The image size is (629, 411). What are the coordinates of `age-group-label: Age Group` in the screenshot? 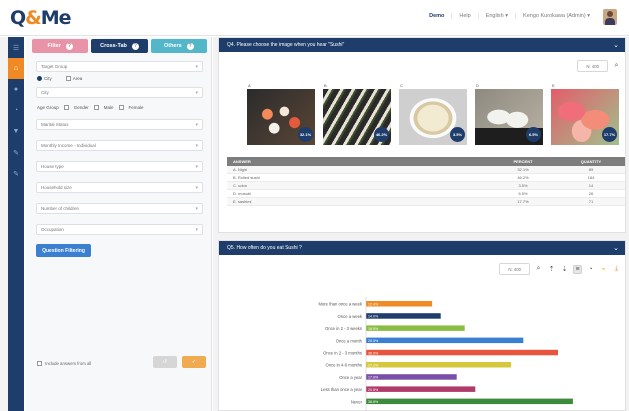 It's located at (48, 107).